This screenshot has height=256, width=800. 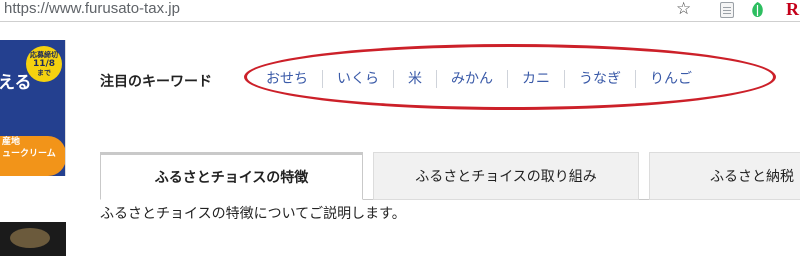 What do you see at coordinates (253, 214) in the screenshot?
I see `tab-description: ふるさとチョイスの特徴についてご説明します。` at bounding box center [253, 214].